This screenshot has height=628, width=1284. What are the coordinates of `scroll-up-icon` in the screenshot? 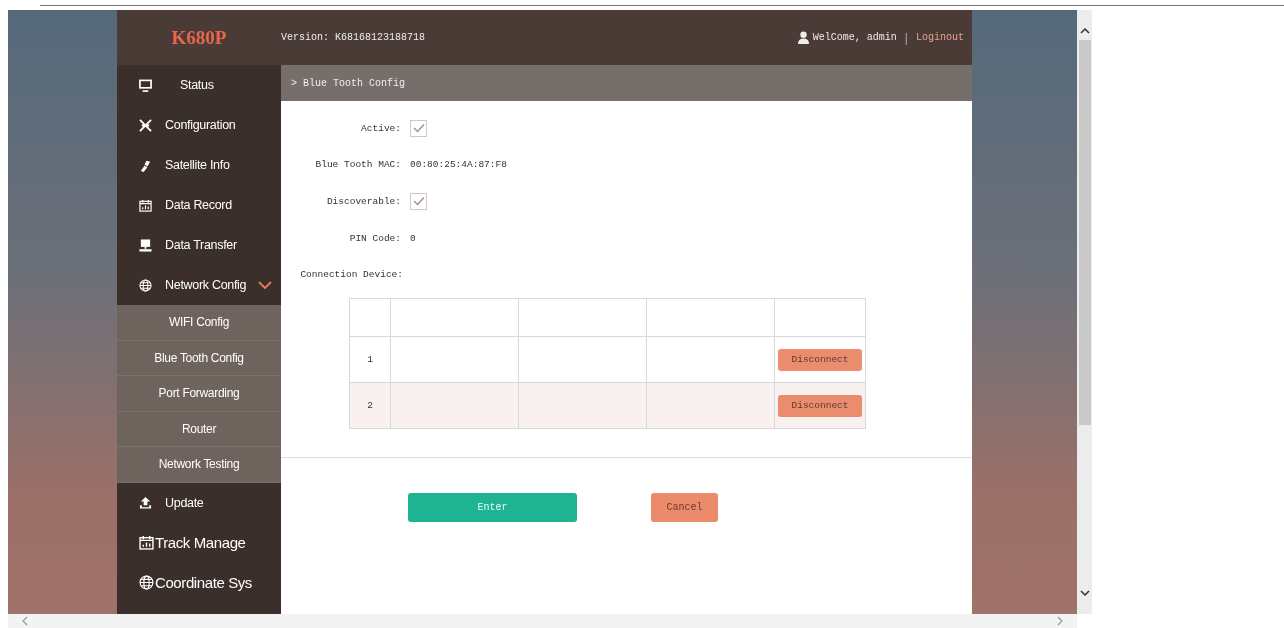 It's located at (1084, 31).